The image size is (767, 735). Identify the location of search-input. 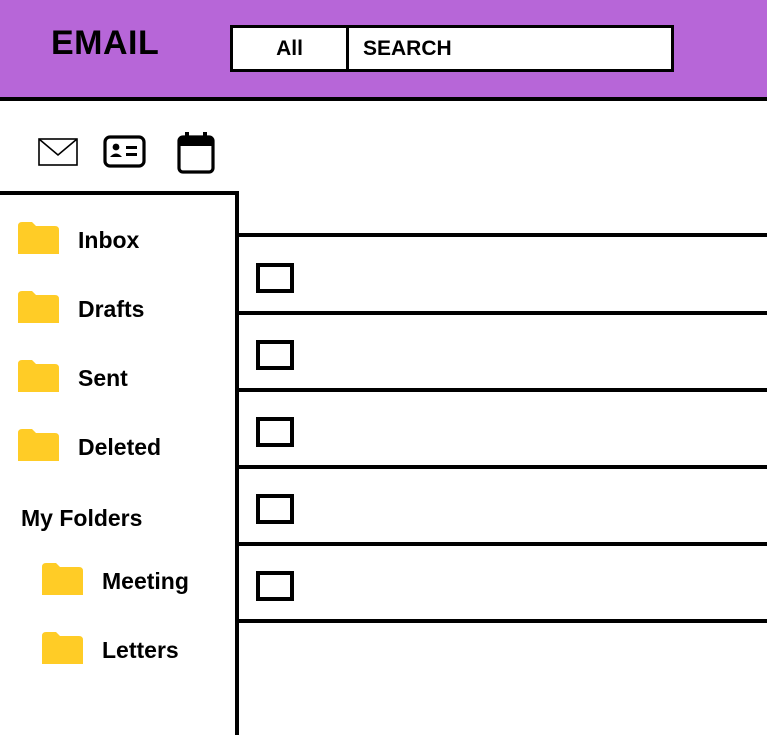
(510, 48).